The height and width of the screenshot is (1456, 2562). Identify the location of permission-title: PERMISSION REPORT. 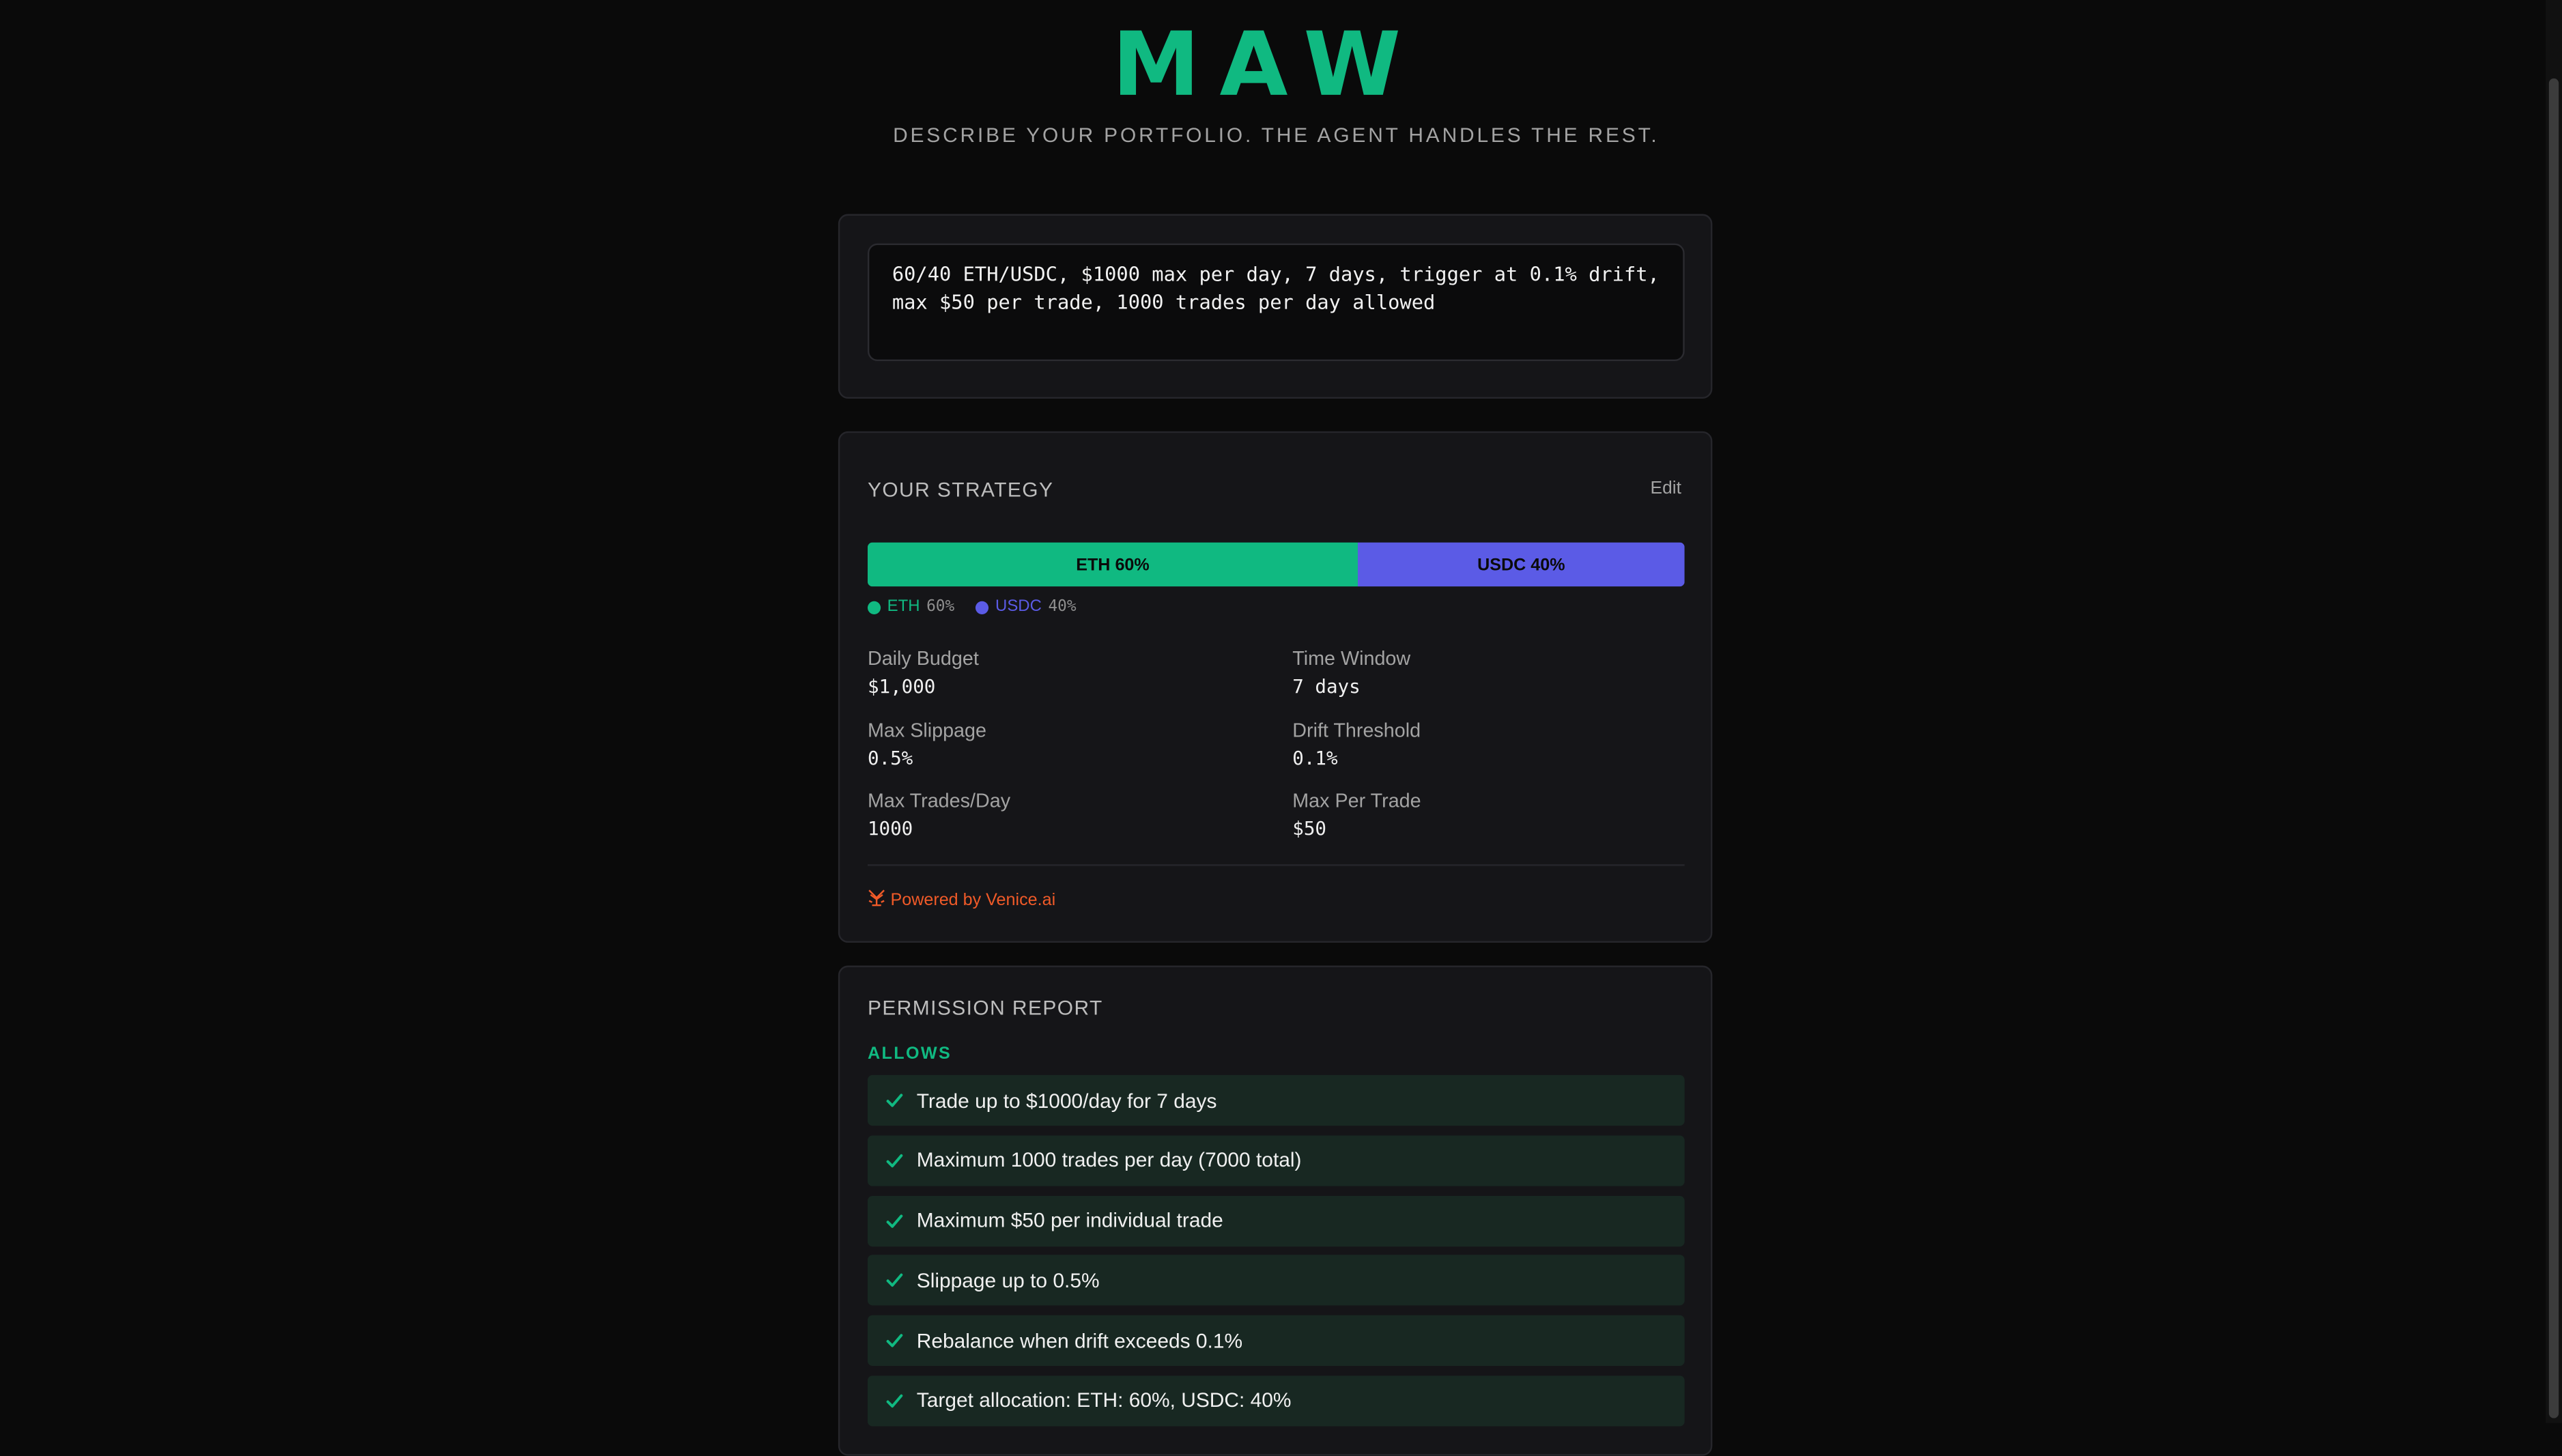
(985, 1008).